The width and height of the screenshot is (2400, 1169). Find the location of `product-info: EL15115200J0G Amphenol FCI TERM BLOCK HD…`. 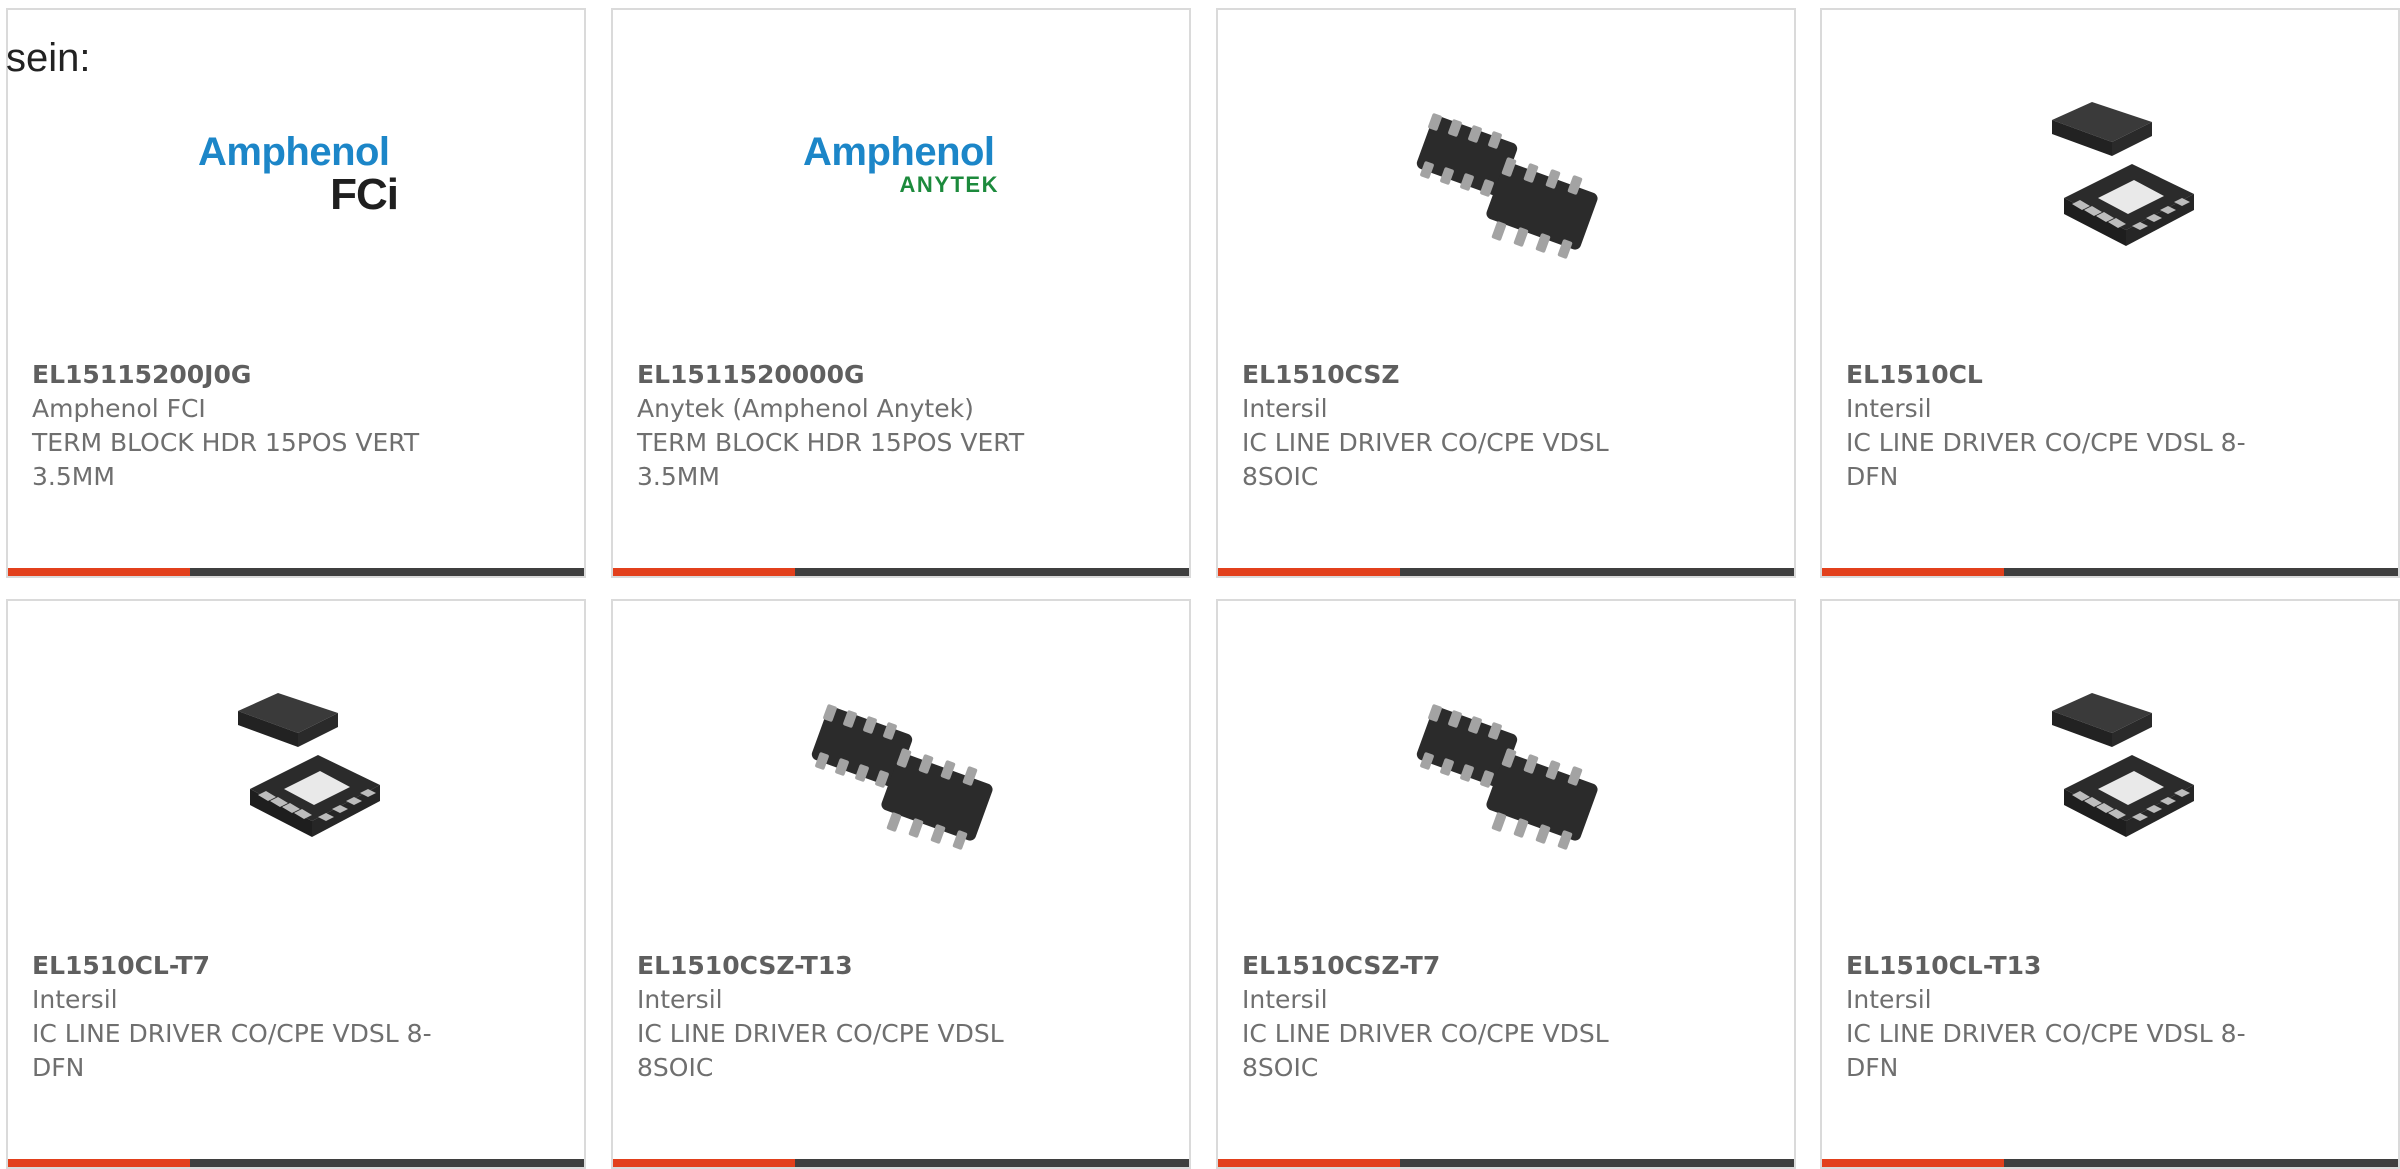

product-info: EL15115200J0G Amphenol FCI TERM BLOCK HD… is located at coordinates (252, 426).